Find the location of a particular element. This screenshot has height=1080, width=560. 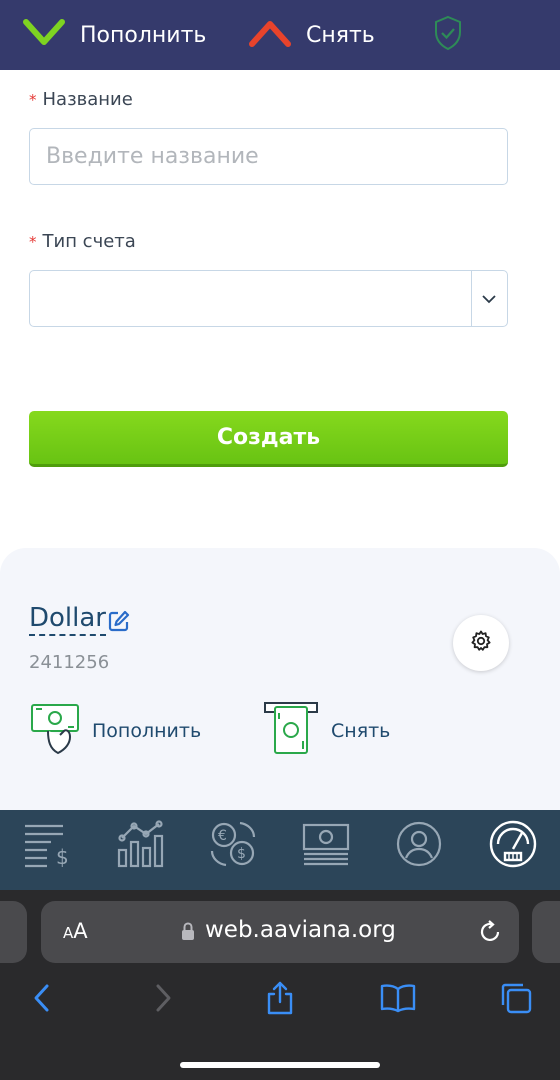

dashboard-gauge-icon is located at coordinates (513, 846).